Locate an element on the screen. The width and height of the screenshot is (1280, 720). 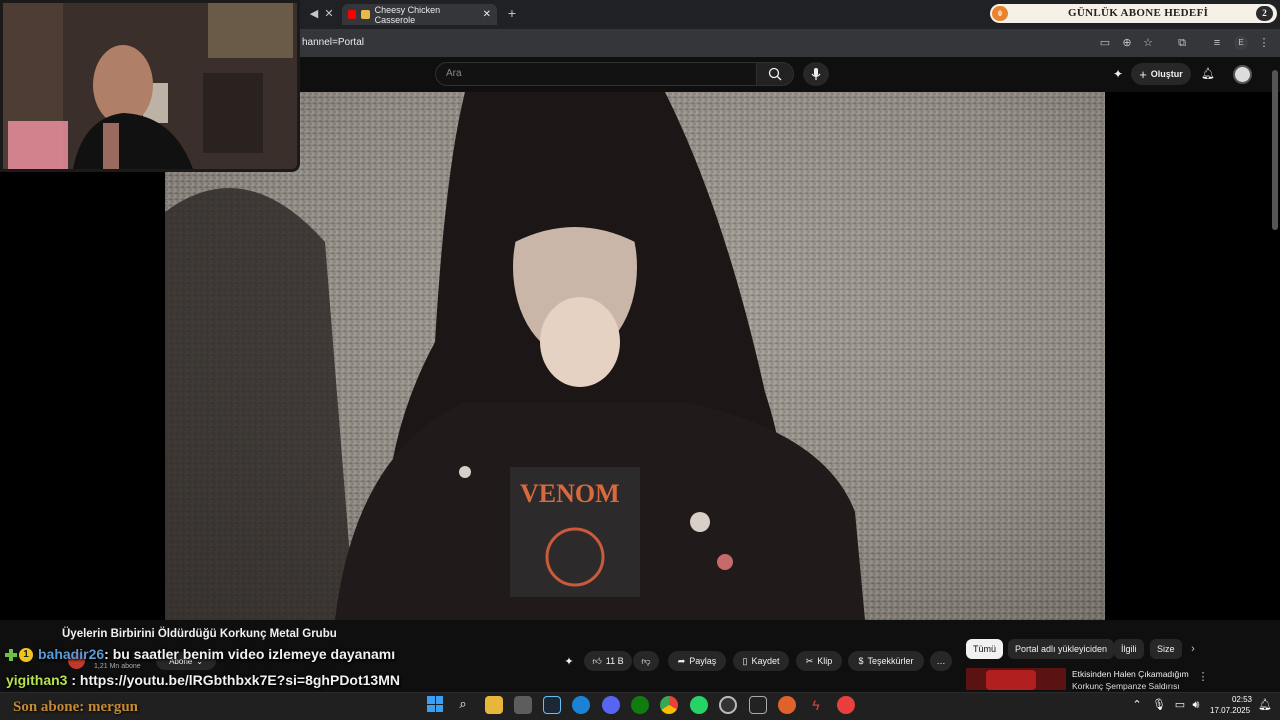
account-avatar is located at coordinates (1242, 74).